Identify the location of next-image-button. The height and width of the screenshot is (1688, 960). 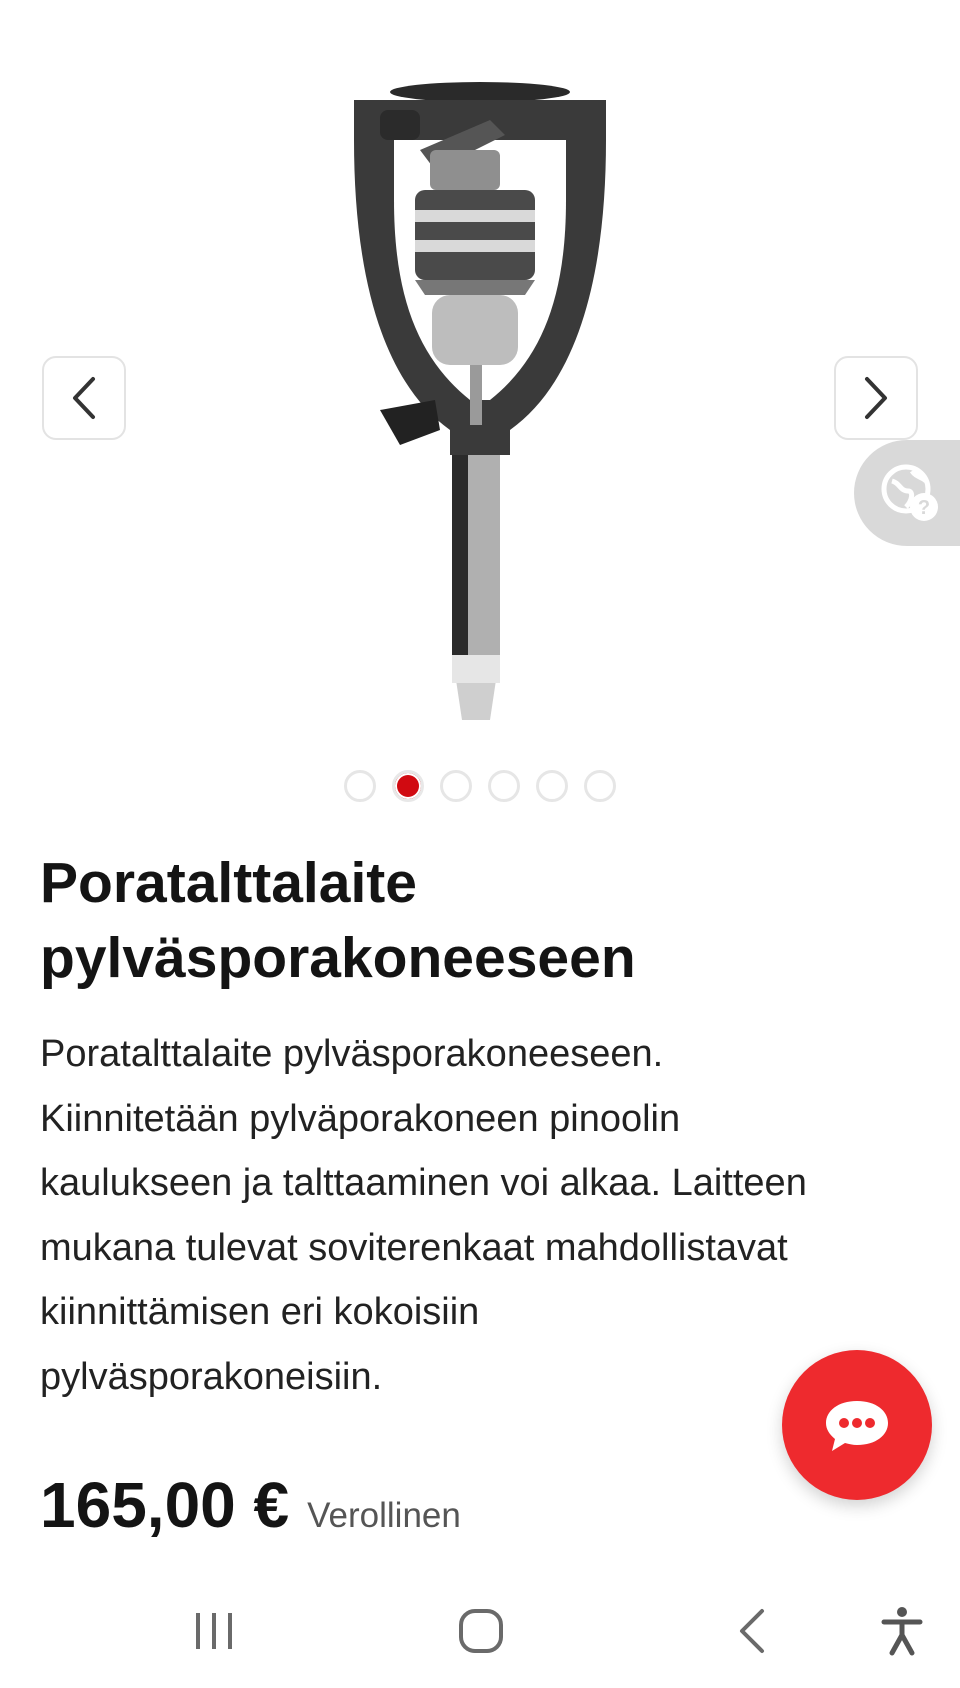
(876, 398).